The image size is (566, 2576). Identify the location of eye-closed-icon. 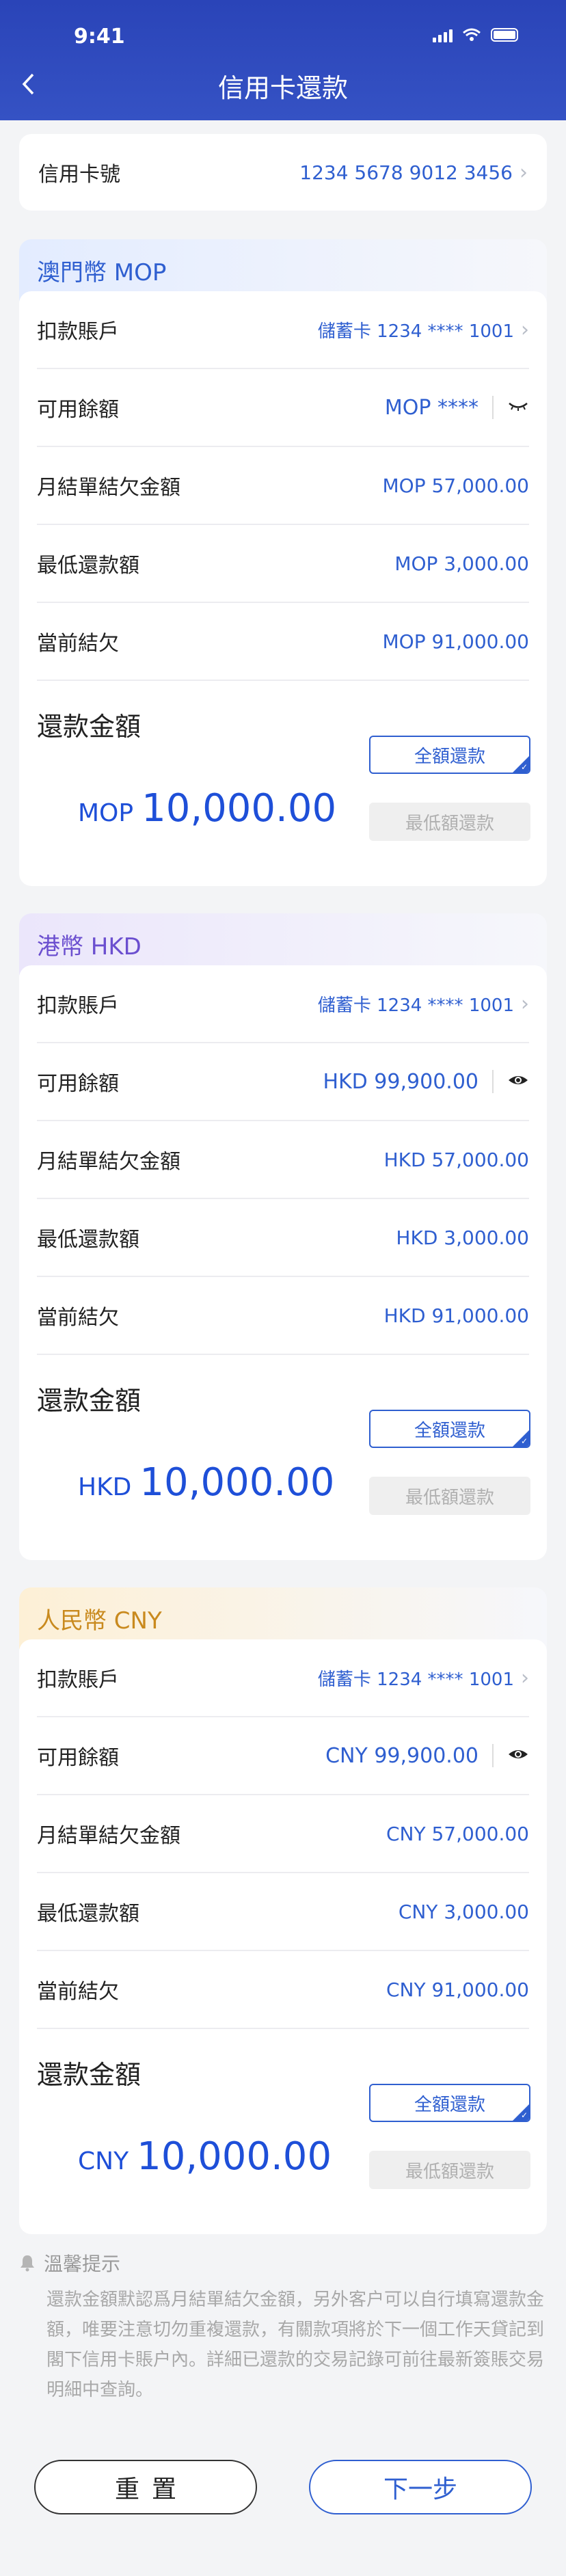
(518, 407).